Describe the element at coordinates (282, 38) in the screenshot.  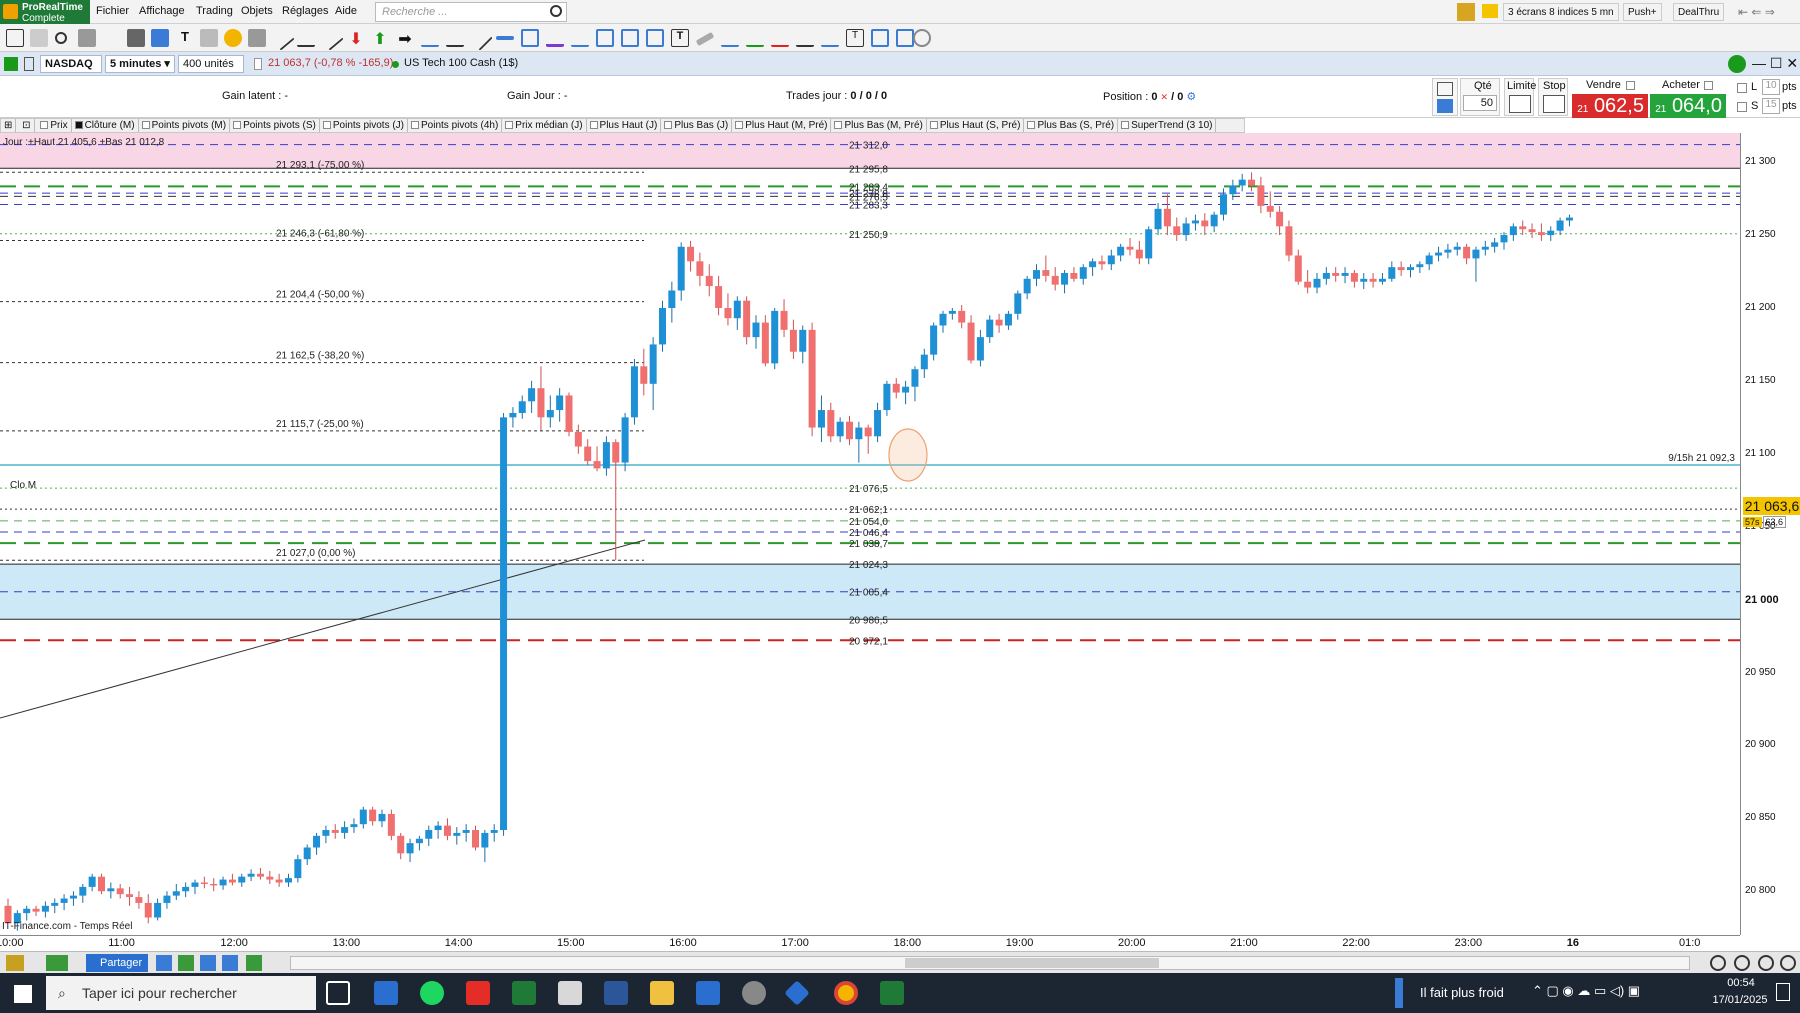
I see `trendline-icon` at that location.